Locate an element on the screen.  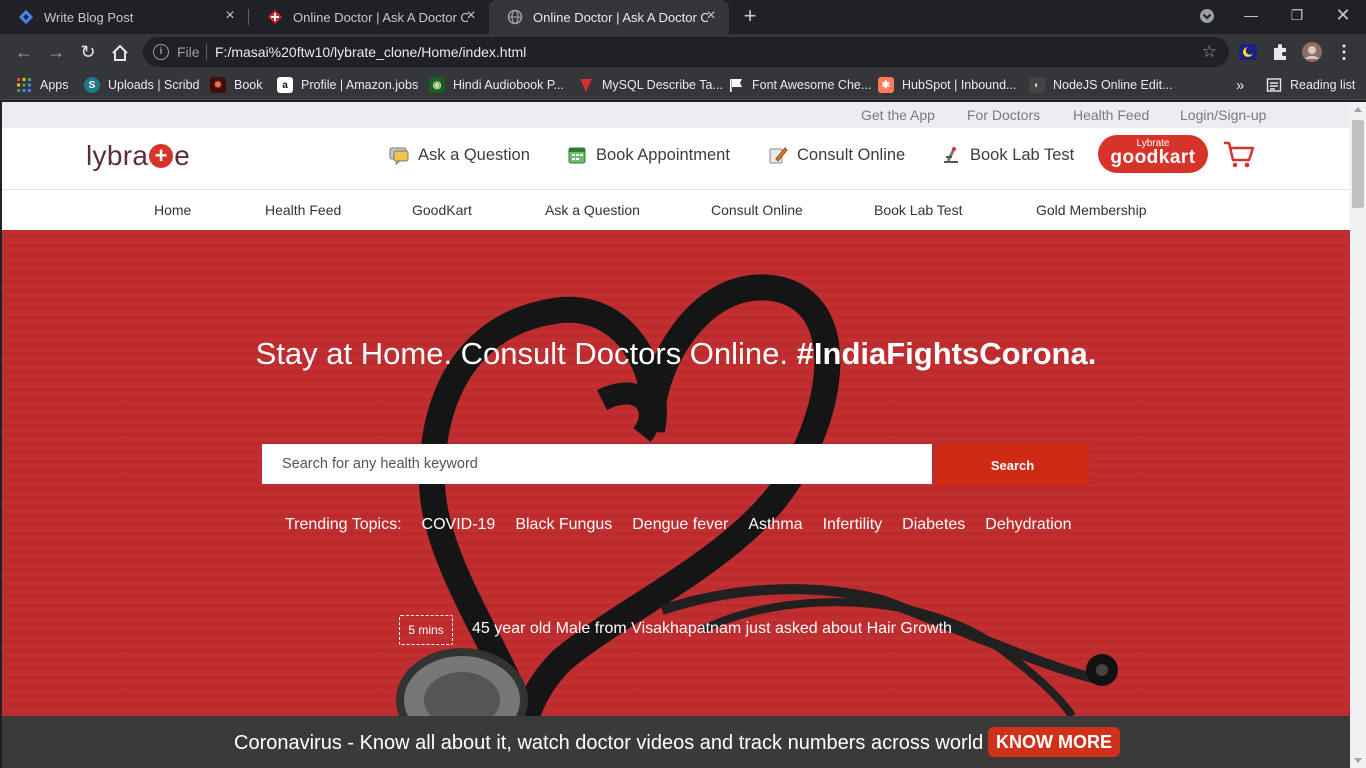
browser-menu-icon: ⋮ is located at coordinates (1344, 52).